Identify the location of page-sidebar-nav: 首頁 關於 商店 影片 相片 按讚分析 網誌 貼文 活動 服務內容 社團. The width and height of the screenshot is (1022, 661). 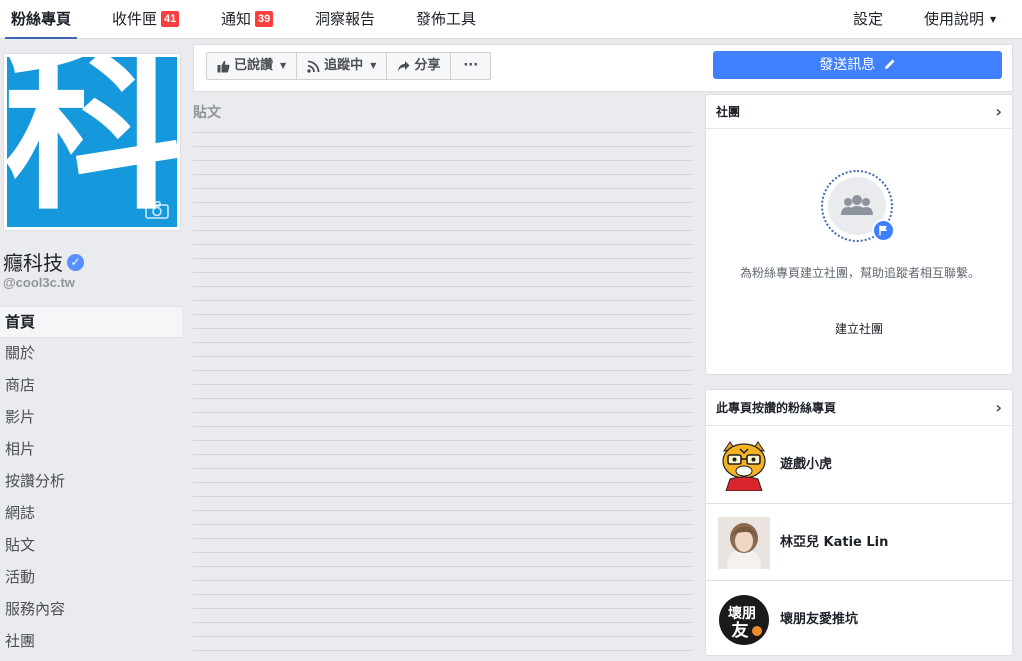
(91, 482).